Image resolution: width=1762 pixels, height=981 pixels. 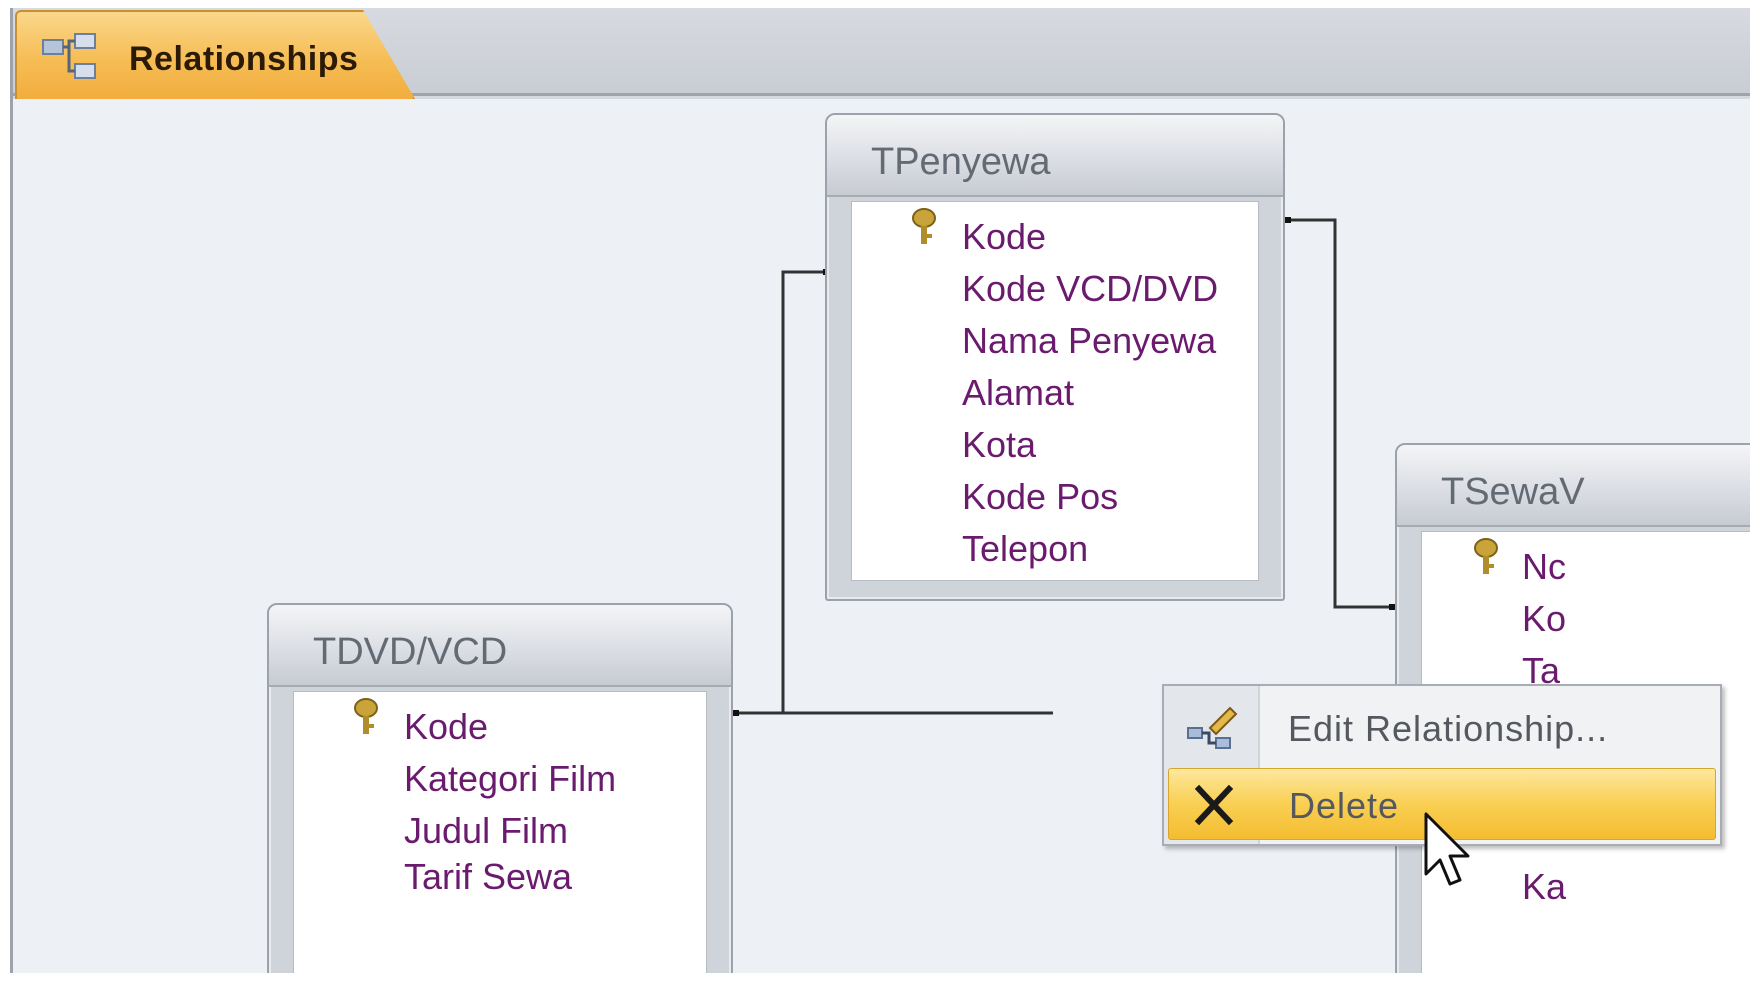 I want to click on document-tab-strip: Relationships, so click(x=881, y=53).